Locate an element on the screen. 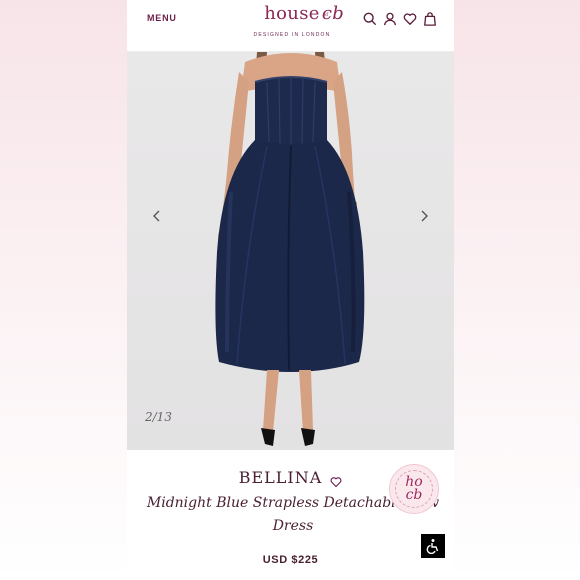 The image size is (580, 580). brand-badge-logo: ho cb is located at coordinates (414, 489).